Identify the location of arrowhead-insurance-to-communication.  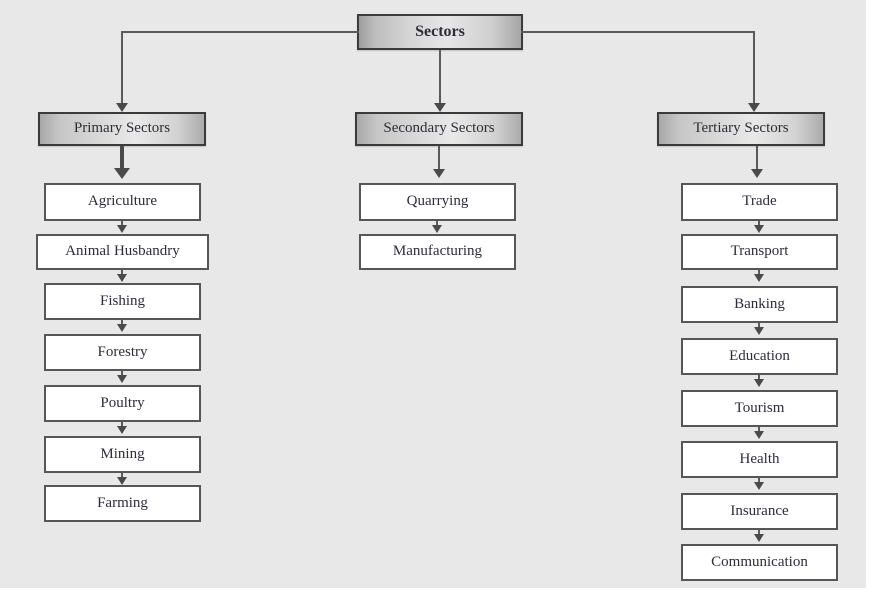
(759, 538).